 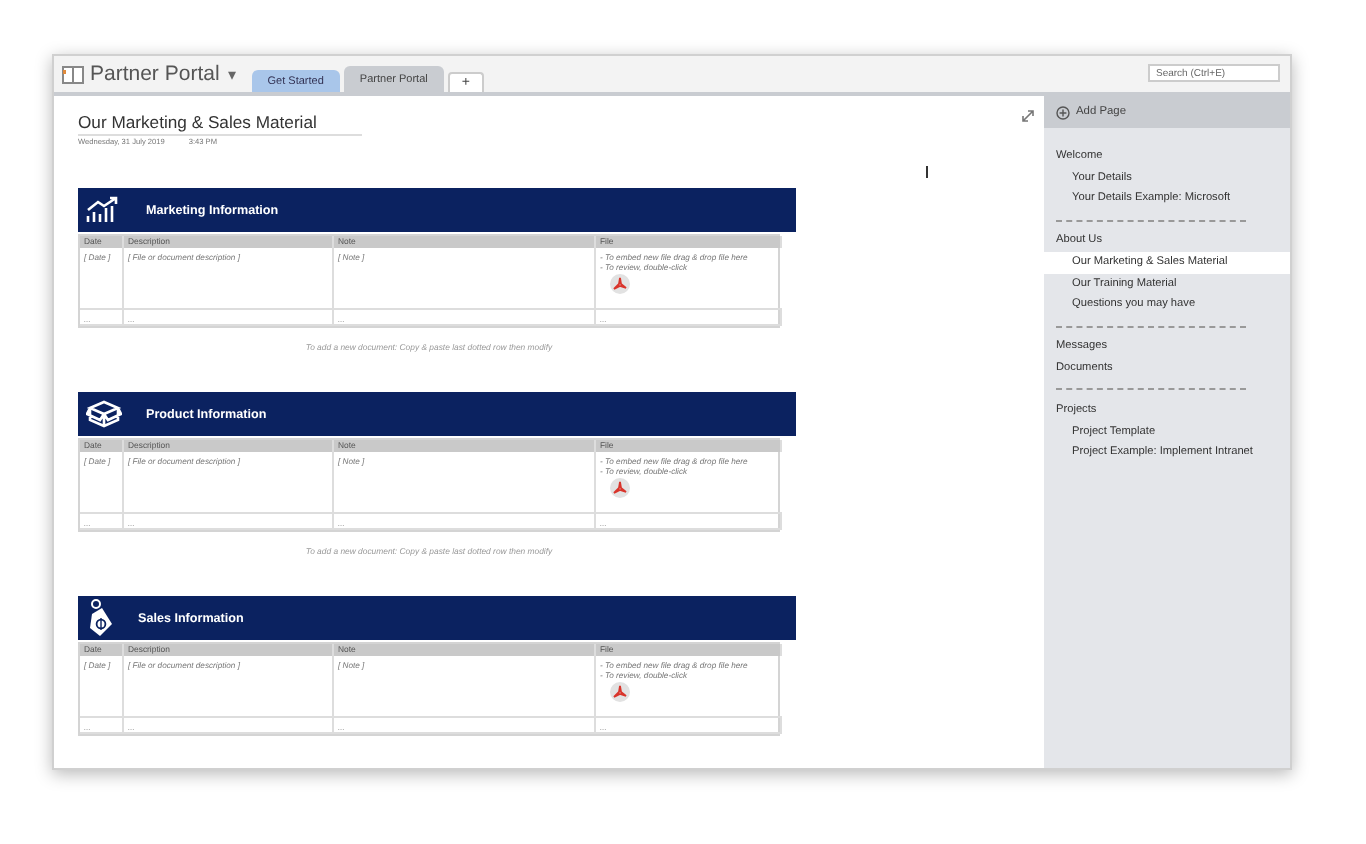 What do you see at coordinates (927, 172) in the screenshot?
I see `text-cursor` at bounding box center [927, 172].